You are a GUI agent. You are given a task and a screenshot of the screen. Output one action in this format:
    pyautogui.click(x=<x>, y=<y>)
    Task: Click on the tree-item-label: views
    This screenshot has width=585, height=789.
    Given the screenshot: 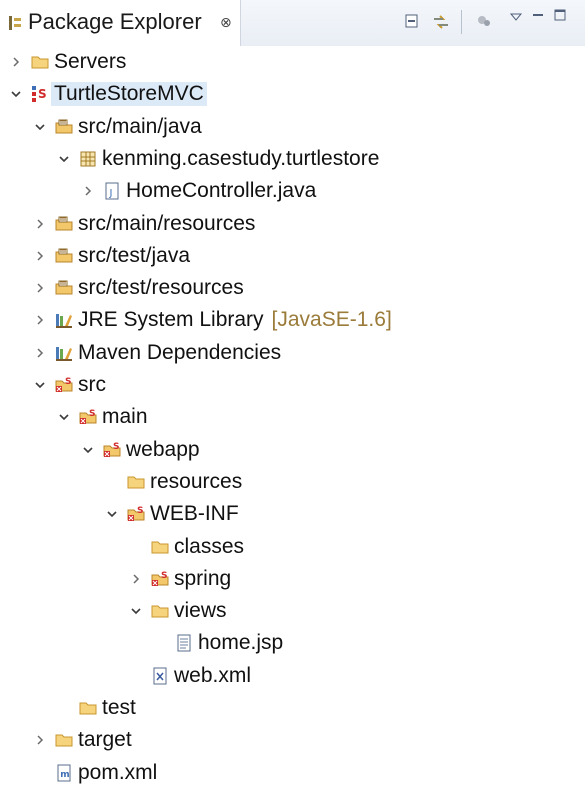 What is the action you would take?
    pyautogui.click(x=200, y=611)
    